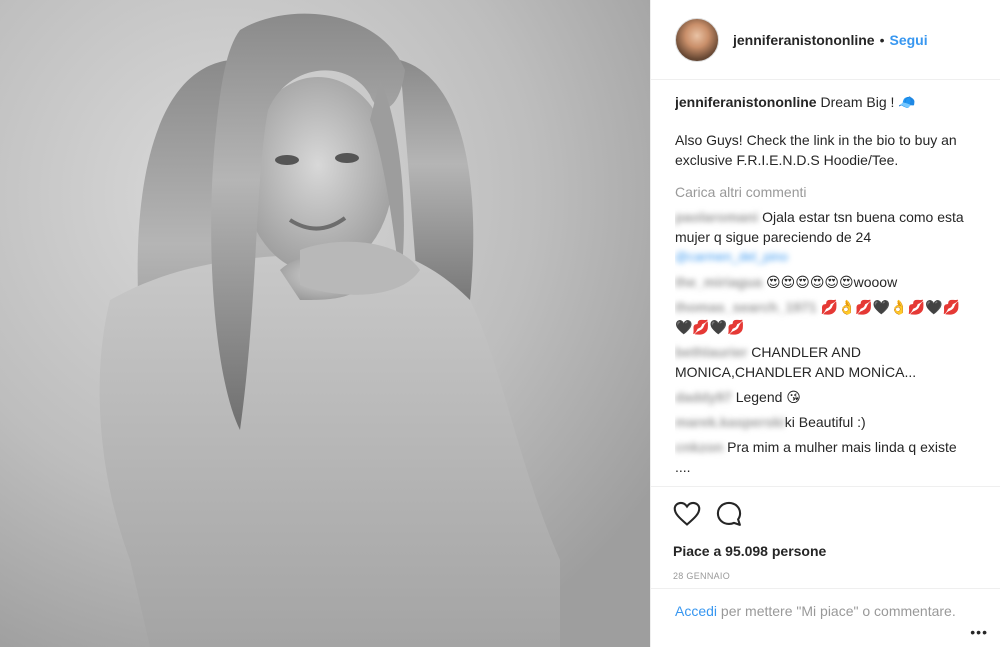 The width and height of the screenshot is (1000, 647). Describe the element at coordinates (825, 192) in the screenshot. I see `load-more-comments-button: Carica altri commenti` at that location.